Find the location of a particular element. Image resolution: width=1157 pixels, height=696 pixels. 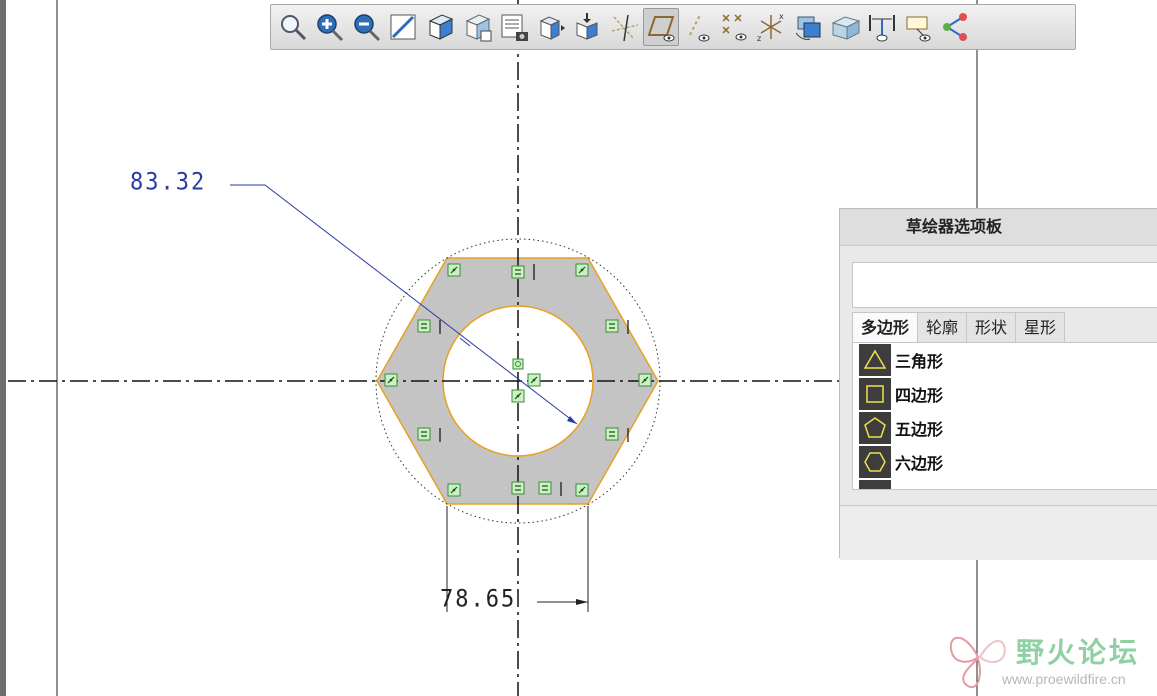

zoom-out-button is located at coordinates (367, 27).